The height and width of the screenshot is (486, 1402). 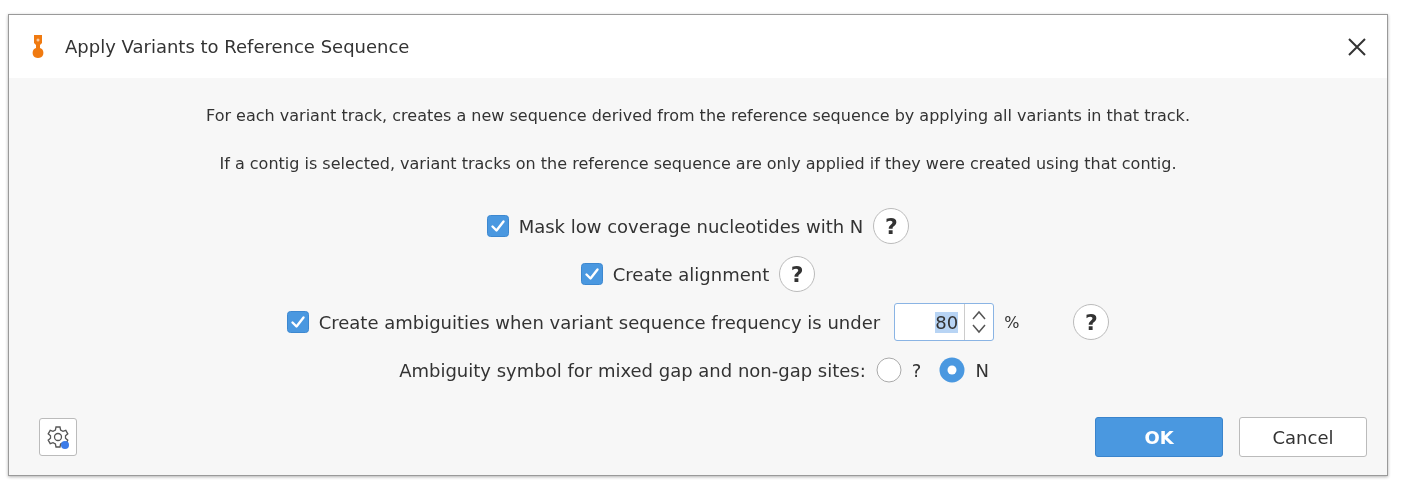 I want to click on radio-label: N, so click(x=982, y=370).